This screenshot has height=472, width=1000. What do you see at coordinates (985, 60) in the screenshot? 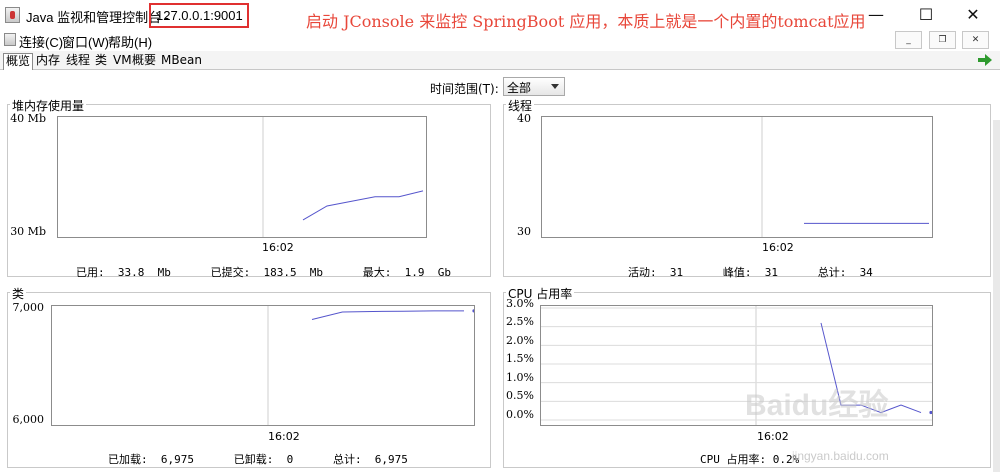
I see `detach-arrow-icon` at bounding box center [985, 60].